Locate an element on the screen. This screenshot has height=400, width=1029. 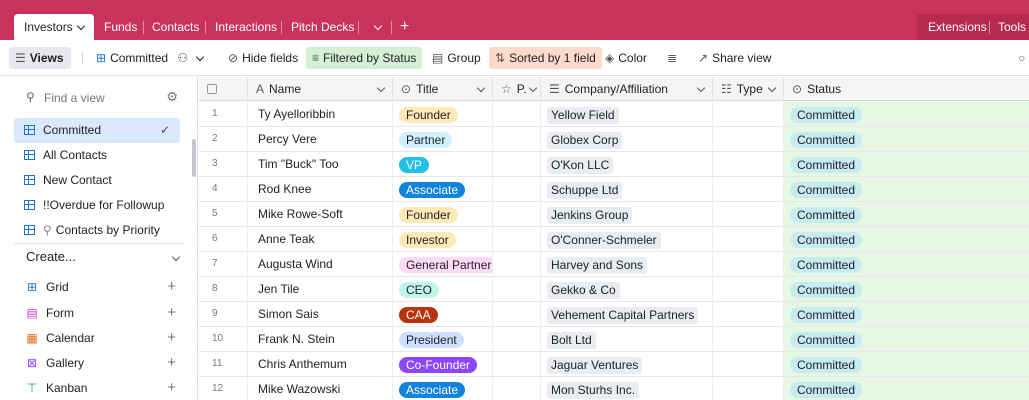
column-header-title: ⊙ Title is located at coordinates (443, 89).